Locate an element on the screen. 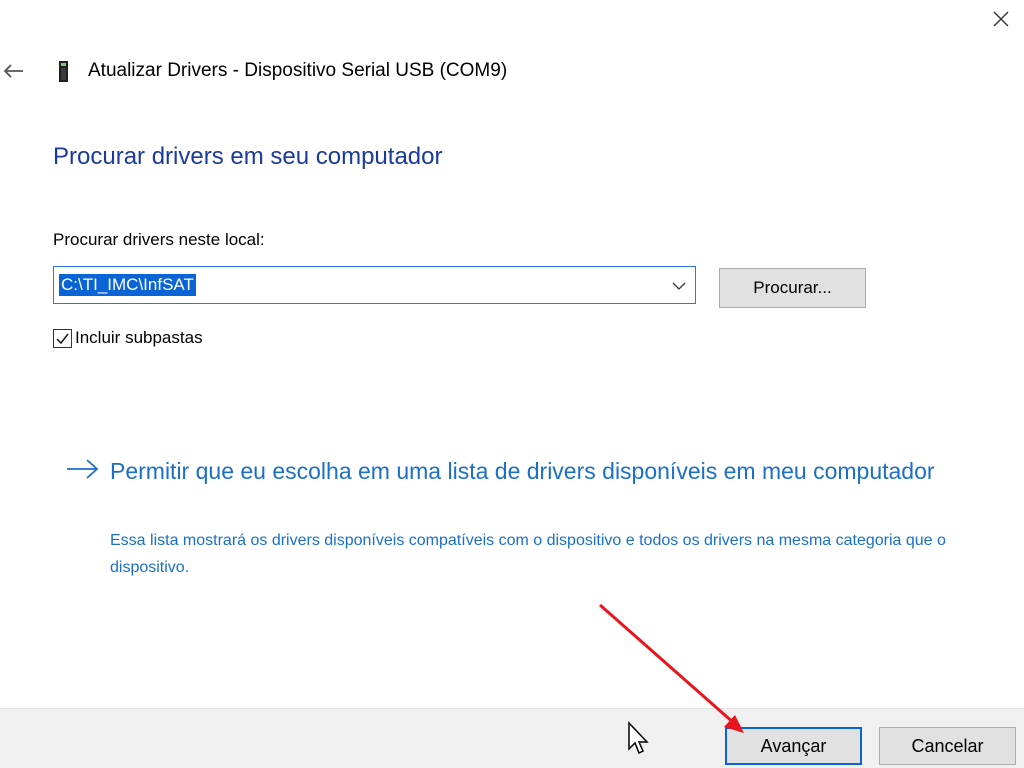 The width and height of the screenshot is (1024, 768). path-combobox: C:\TI_IMC\InfSAT is located at coordinates (374, 285).